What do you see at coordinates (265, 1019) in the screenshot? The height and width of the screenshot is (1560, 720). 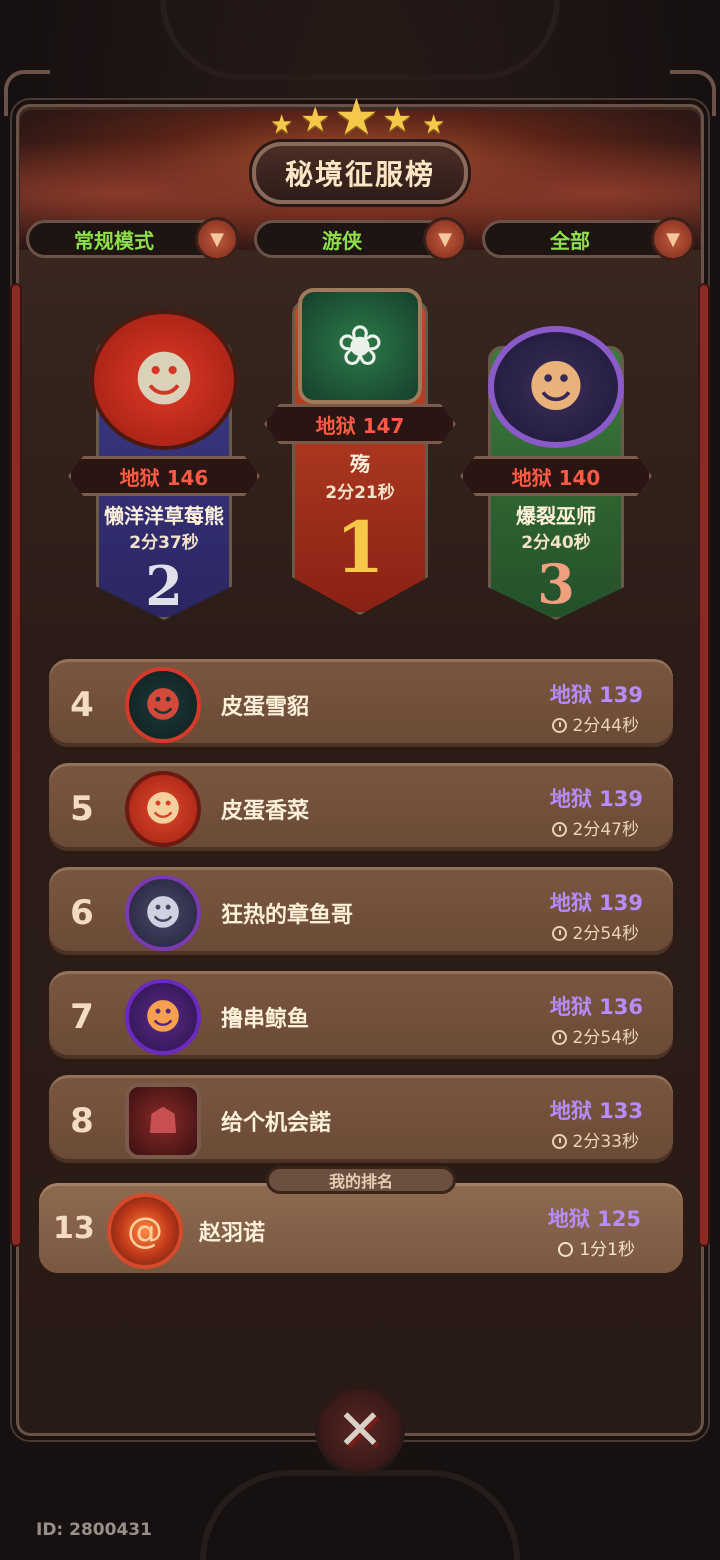 I see `row-name: 撸串鲸鱼` at bounding box center [265, 1019].